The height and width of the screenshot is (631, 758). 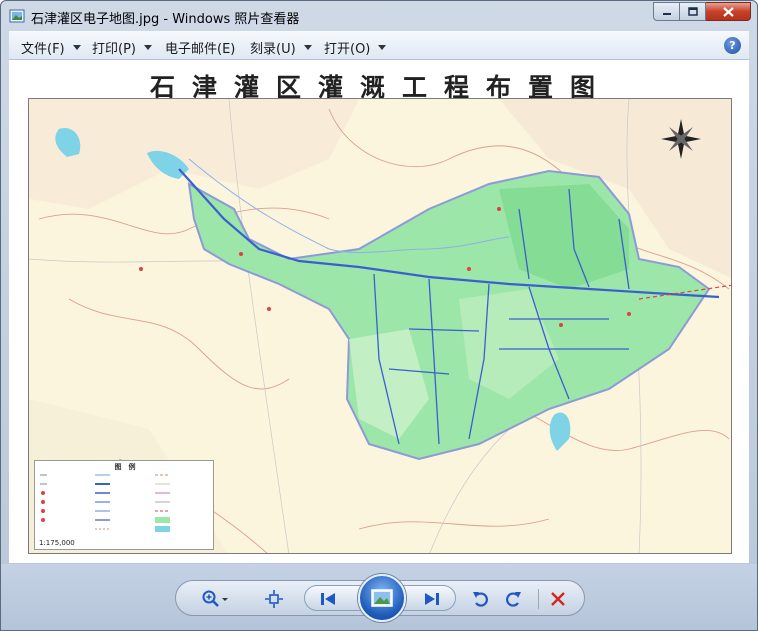 I want to click on menu-open-label: 打开(O), so click(x=347, y=49).